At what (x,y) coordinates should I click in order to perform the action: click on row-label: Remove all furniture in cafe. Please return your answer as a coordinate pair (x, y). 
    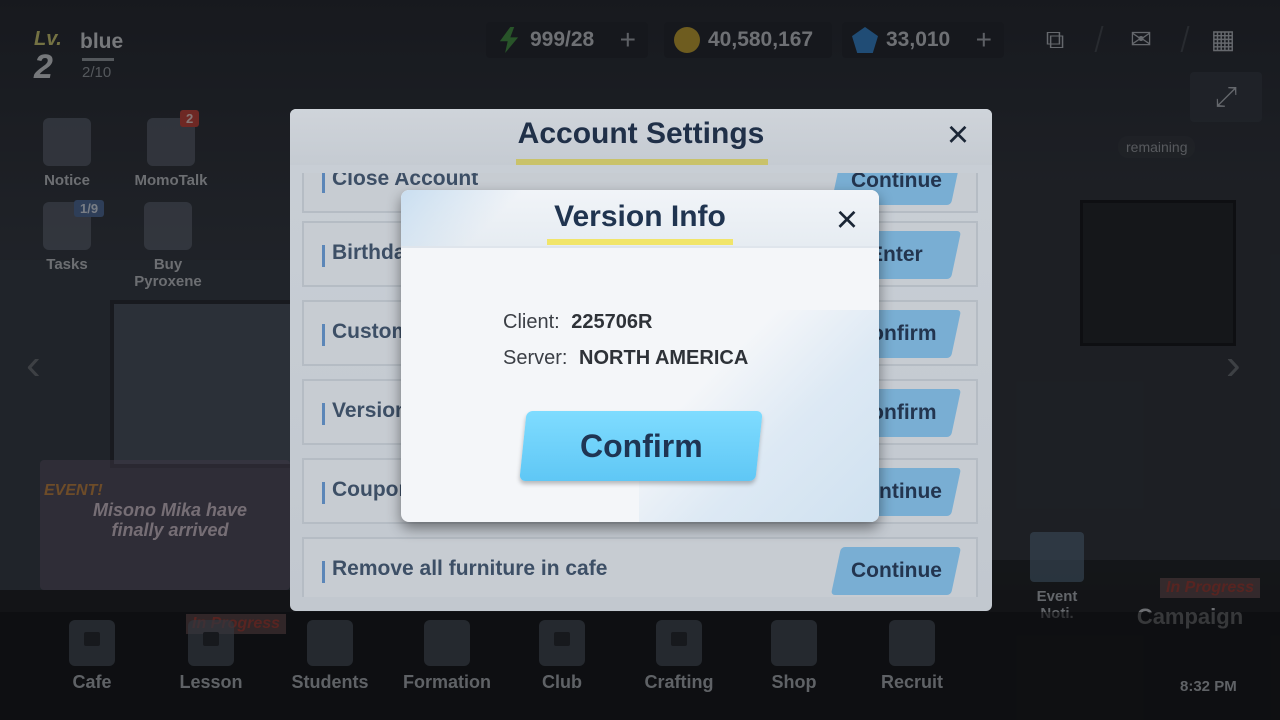
    Looking at the image, I should click on (470, 568).